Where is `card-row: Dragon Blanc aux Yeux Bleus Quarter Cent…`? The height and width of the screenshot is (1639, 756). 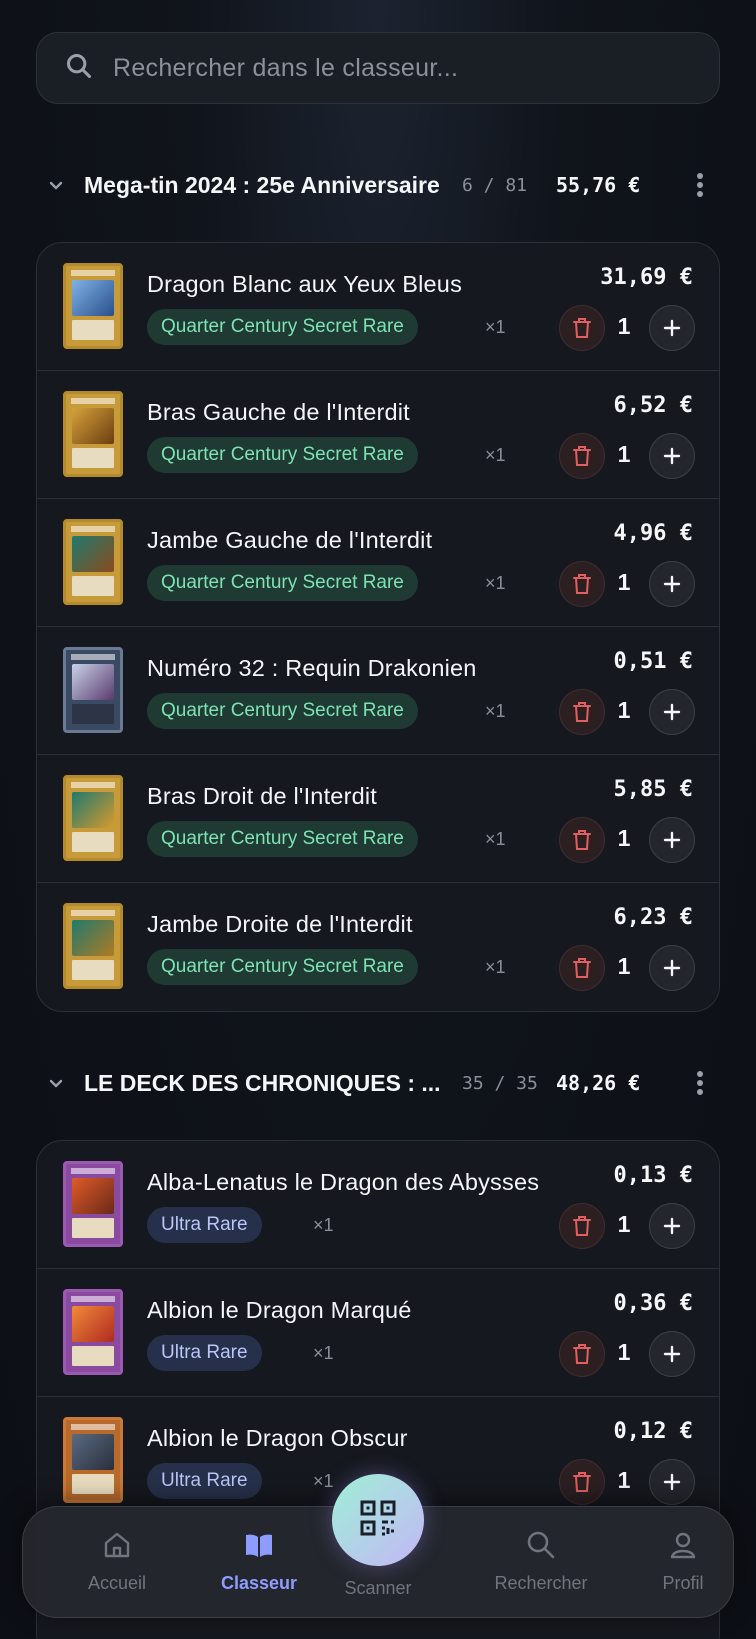 card-row: Dragon Blanc aux Yeux Bleus Quarter Cent… is located at coordinates (378, 307).